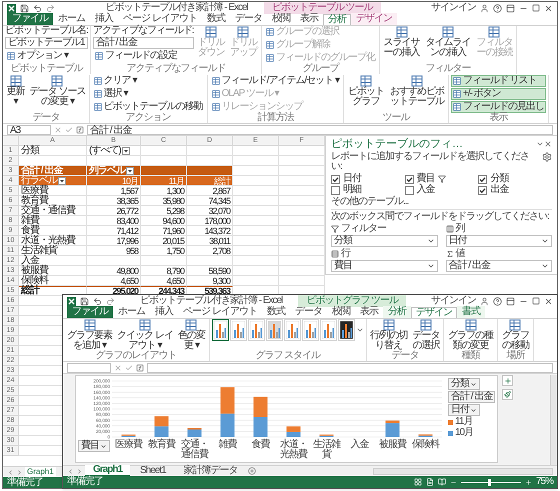 Image resolution: width=560 pixels, height=491 pixels. What do you see at coordinates (498, 94) in the screenshot?
I see `ribbon-button: +/- ボタン` at bounding box center [498, 94].